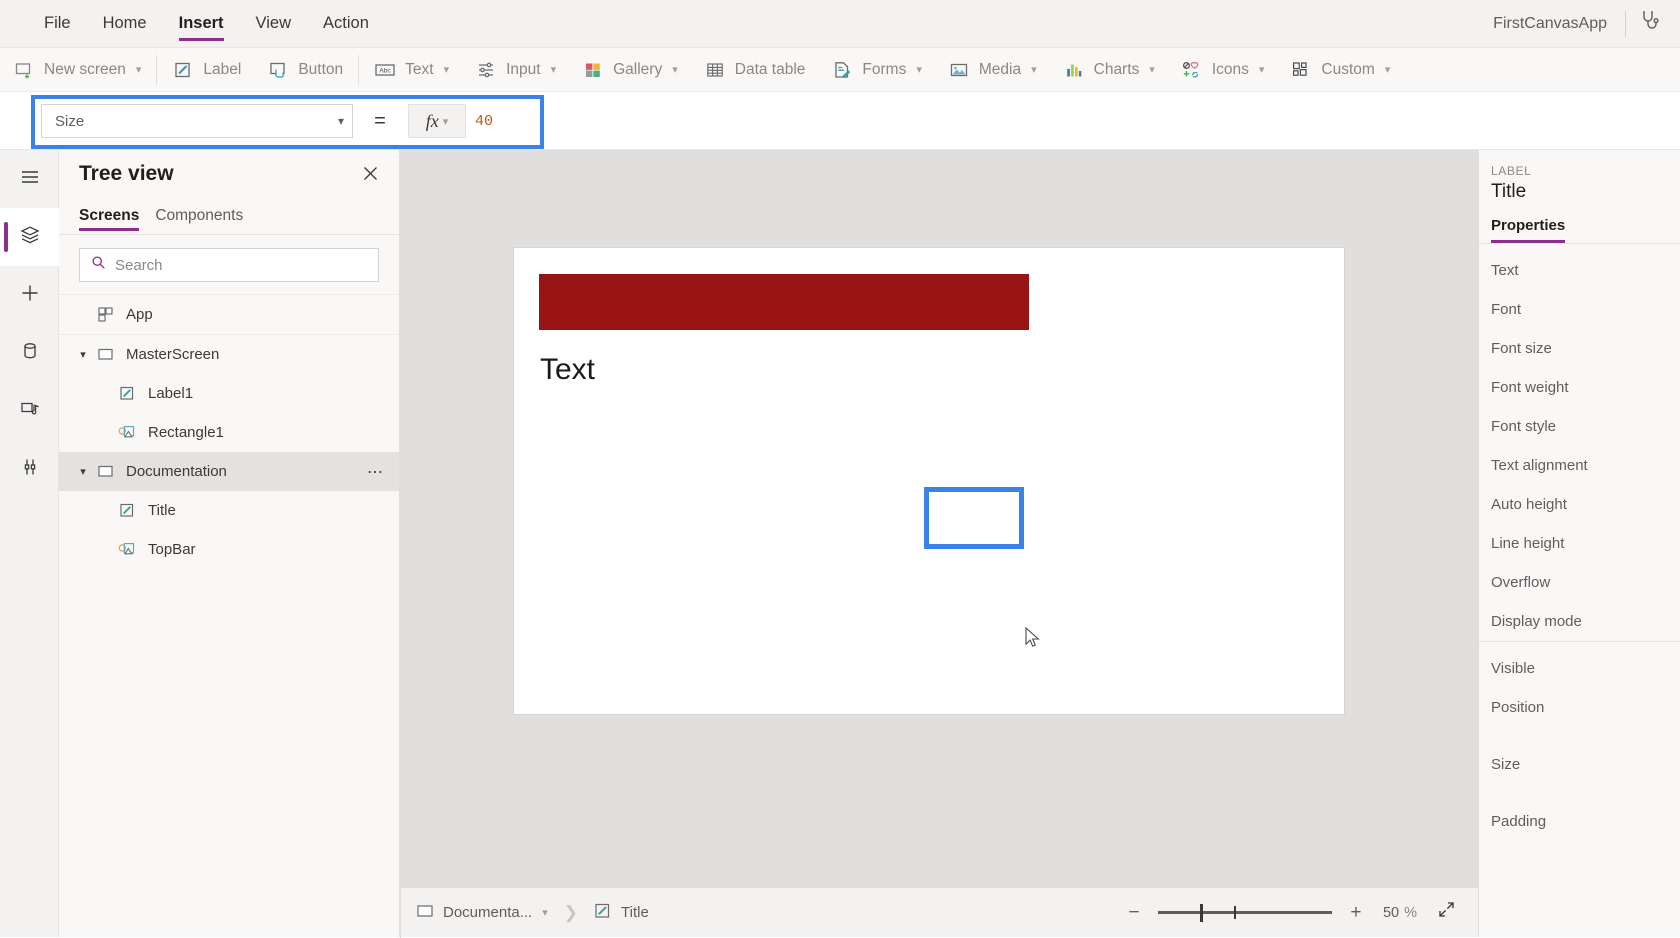 This screenshot has height=938, width=1680. Describe the element at coordinates (113, 216) in the screenshot. I see `tab-screens: Screens` at that location.